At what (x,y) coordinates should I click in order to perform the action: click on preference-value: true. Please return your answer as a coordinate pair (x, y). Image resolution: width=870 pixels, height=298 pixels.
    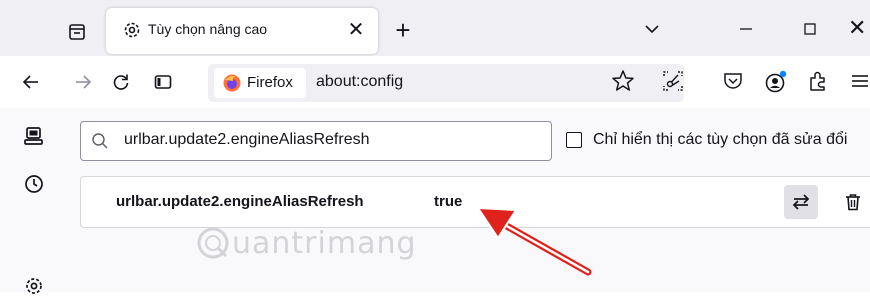
    Looking at the image, I should click on (448, 201).